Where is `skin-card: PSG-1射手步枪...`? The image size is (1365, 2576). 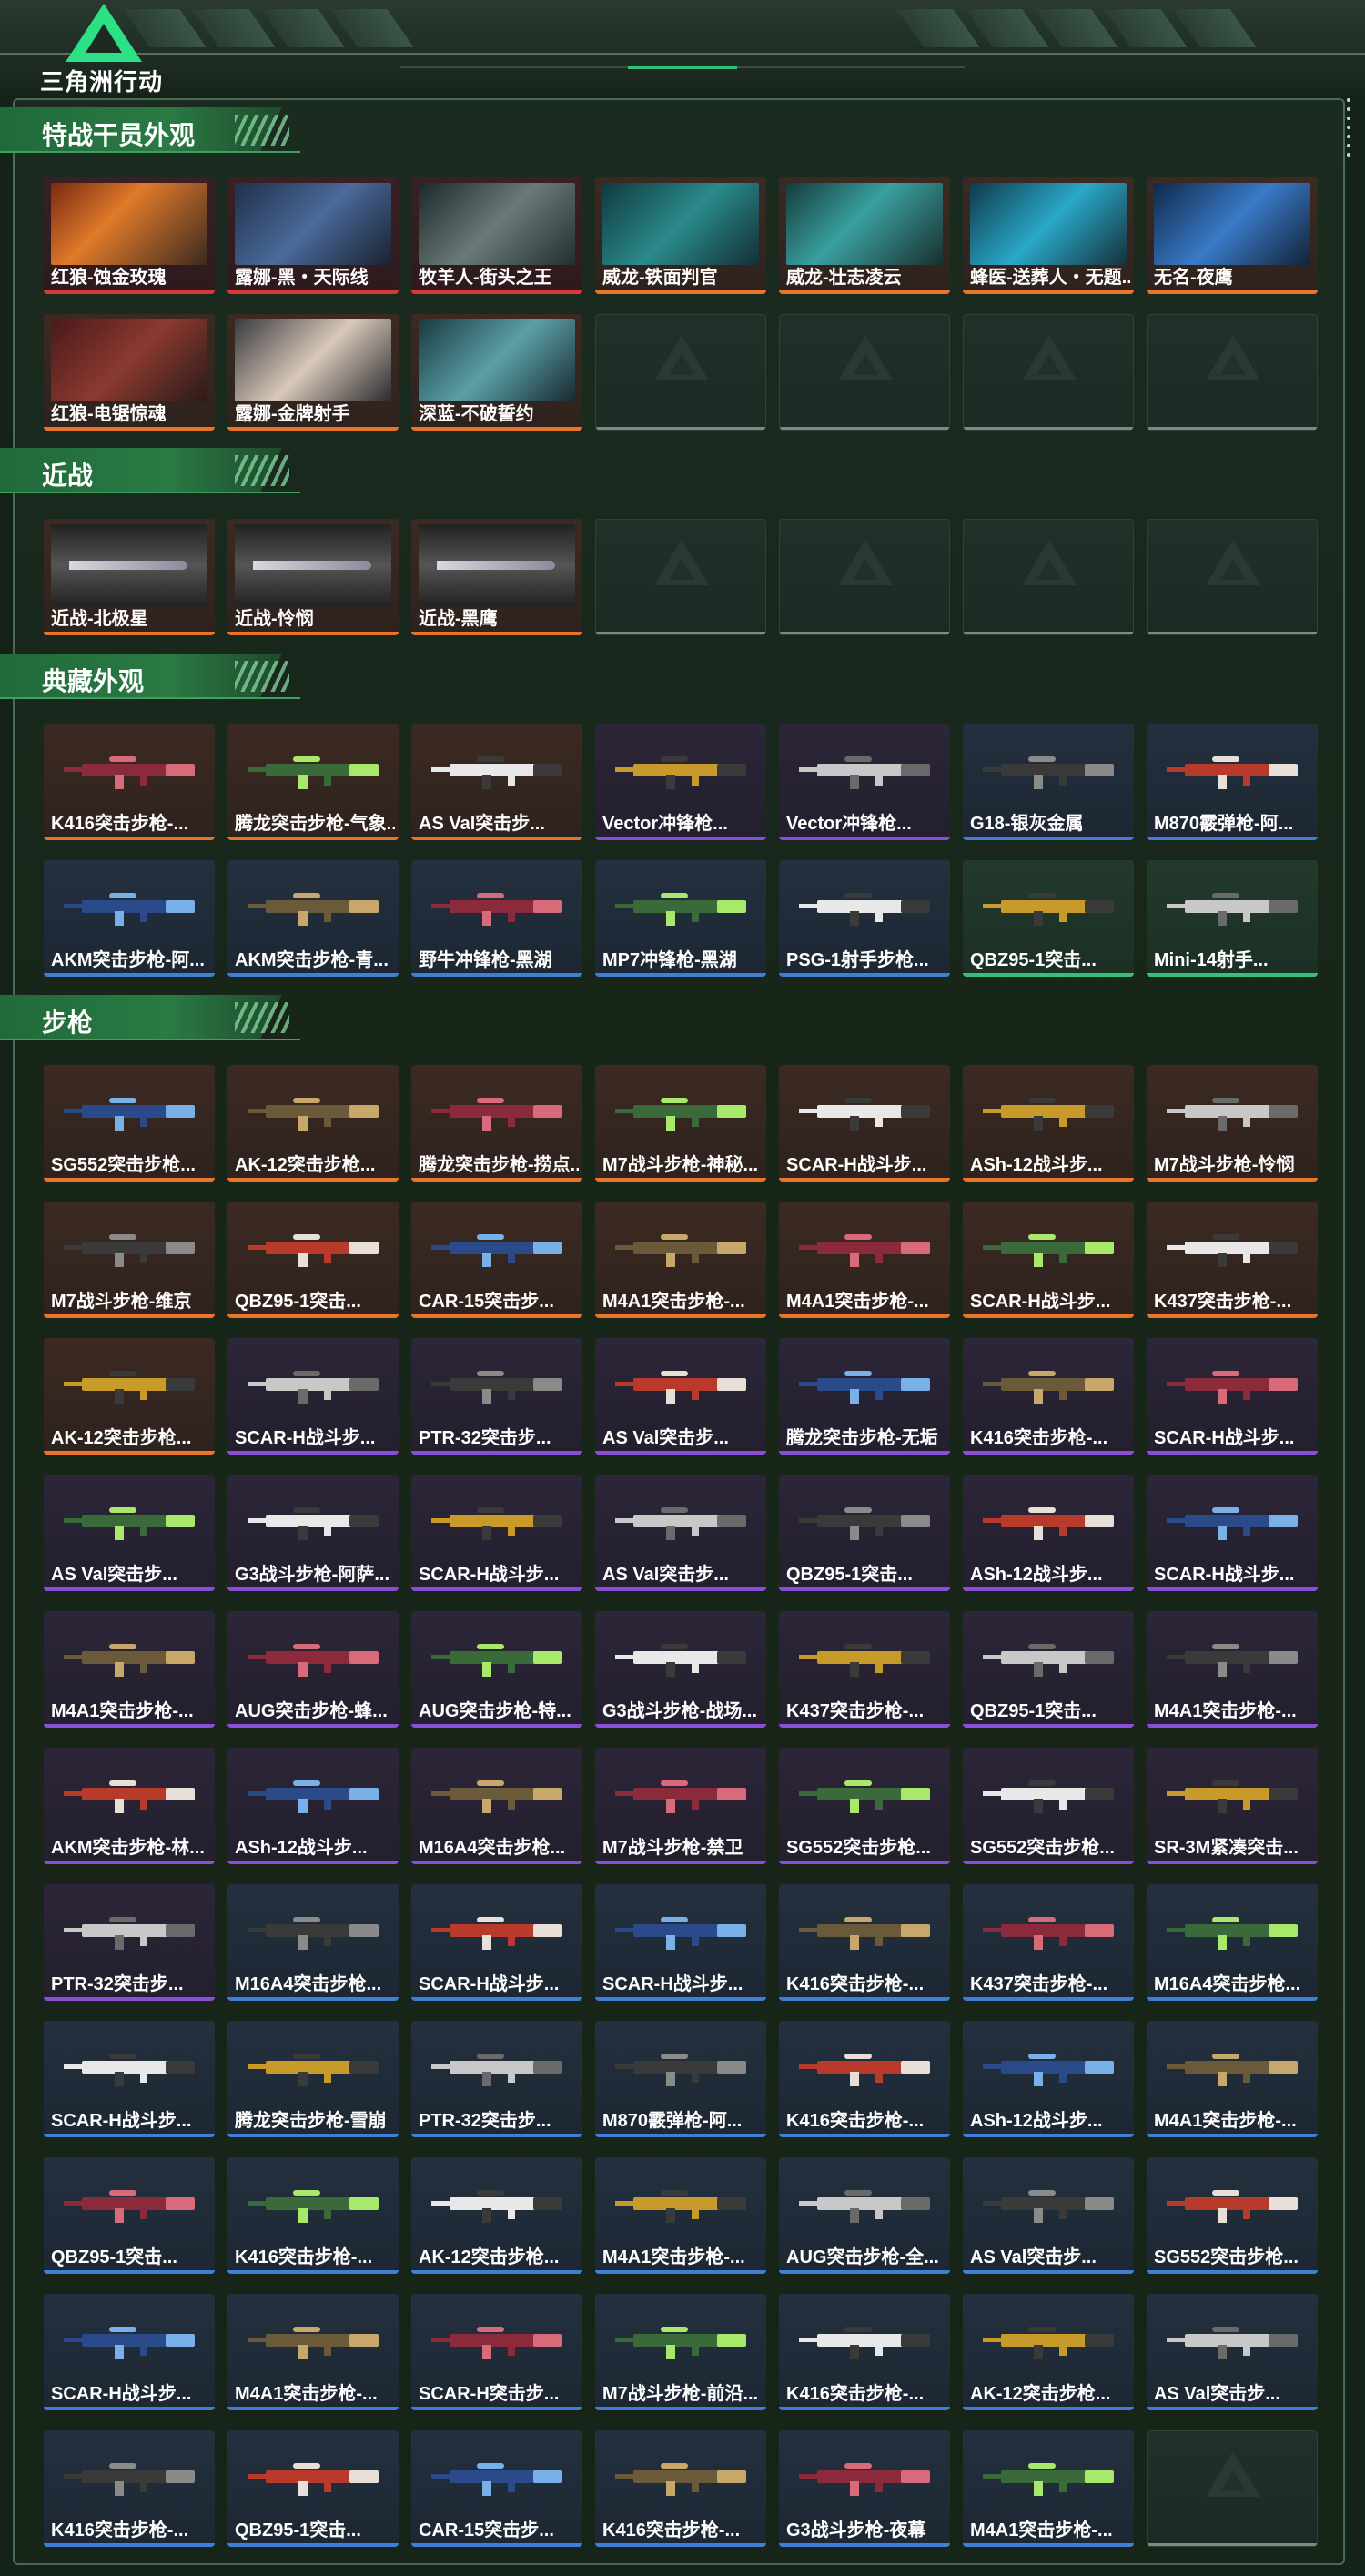
skin-card: PSG-1射手步枪... is located at coordinates (865, 918).